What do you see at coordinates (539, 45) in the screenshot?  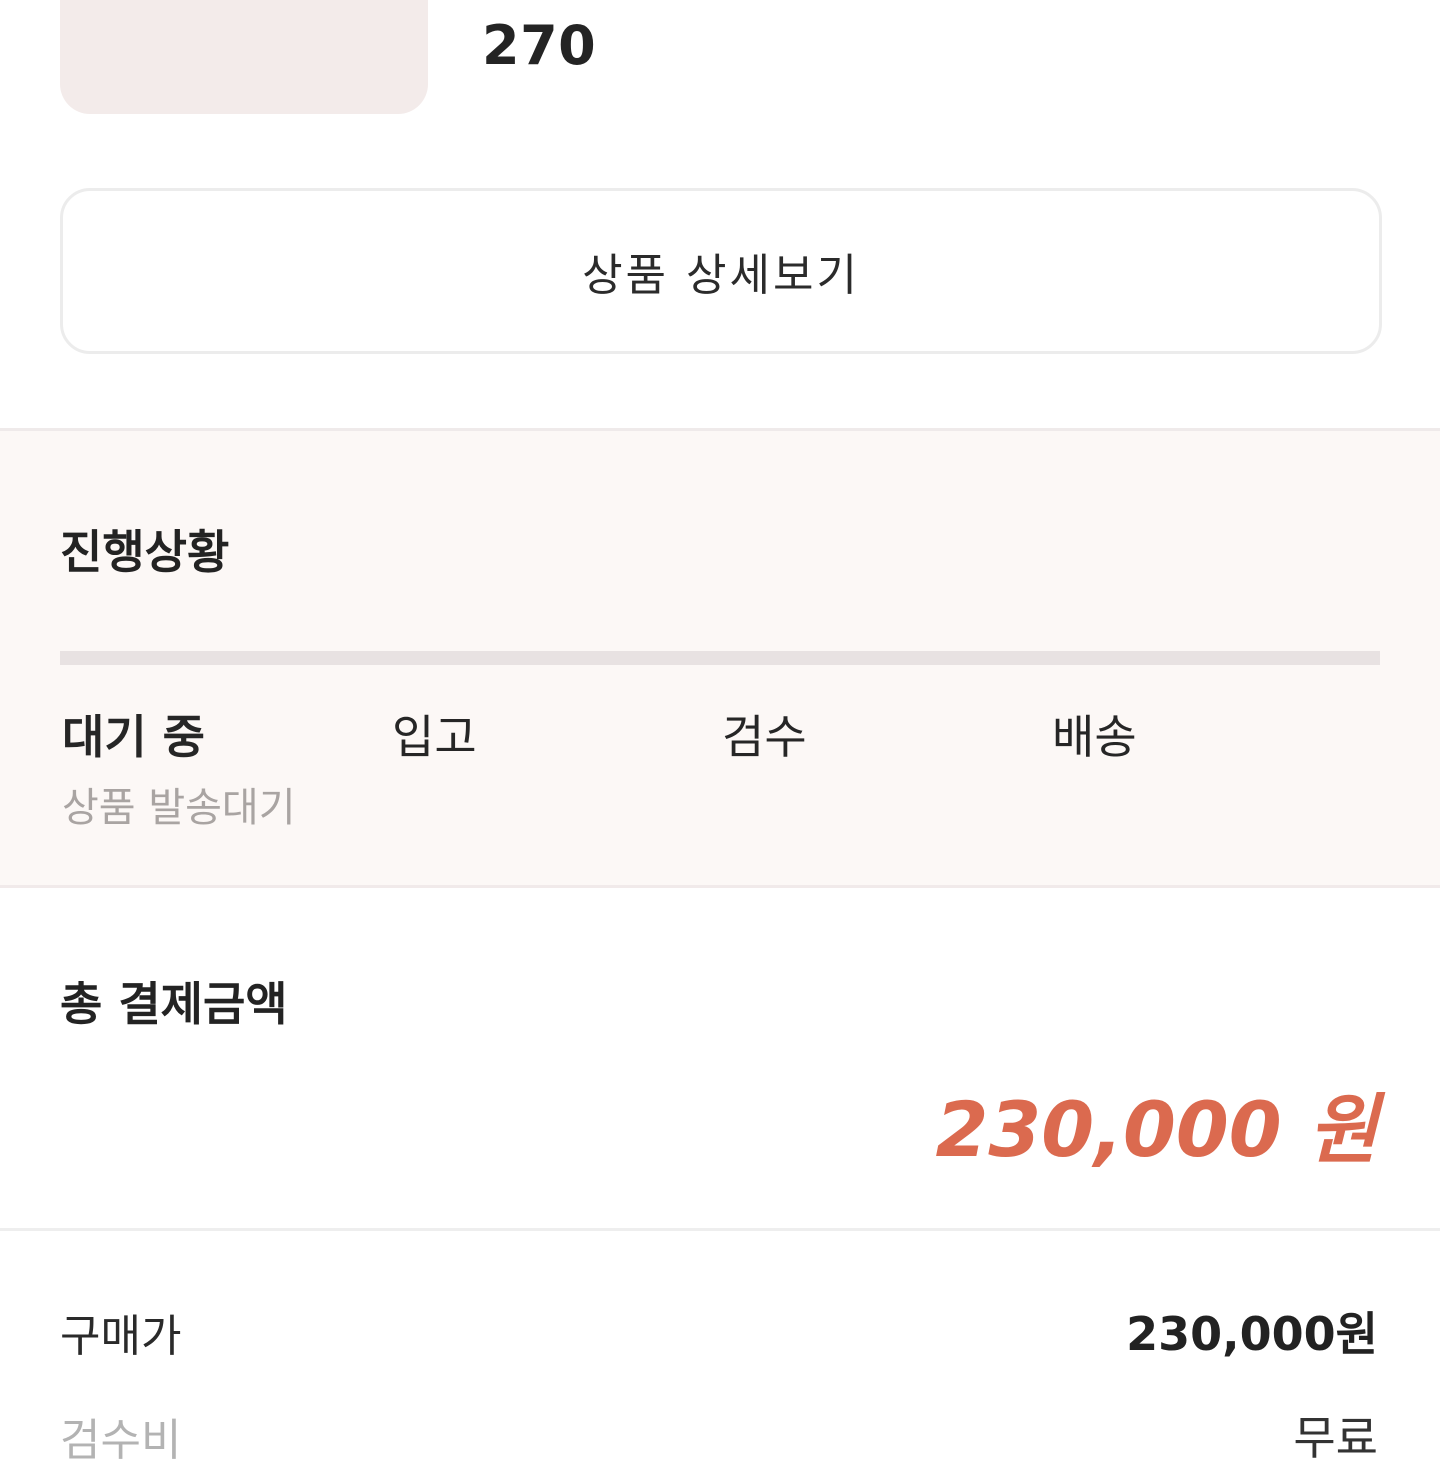 I see `product-size: 270` at bounding box center [539, 45].